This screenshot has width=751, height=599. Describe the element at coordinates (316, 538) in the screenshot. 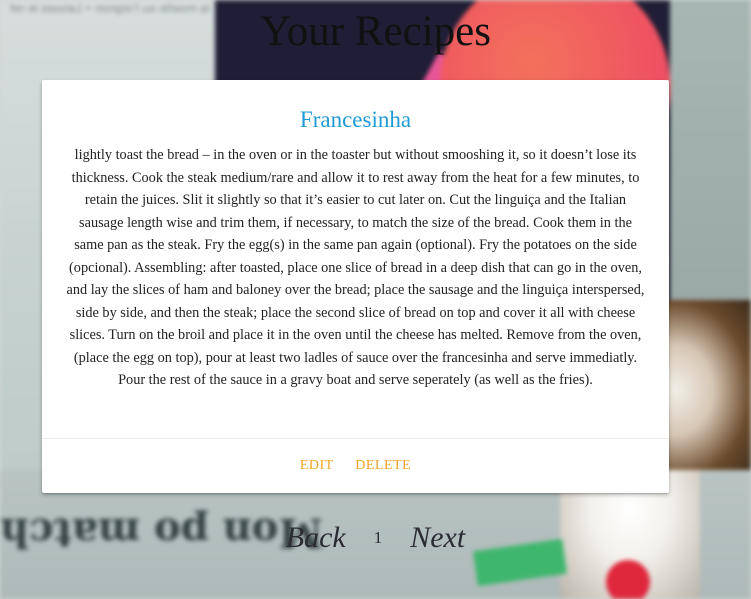

I see `back-button: Back` at that location.